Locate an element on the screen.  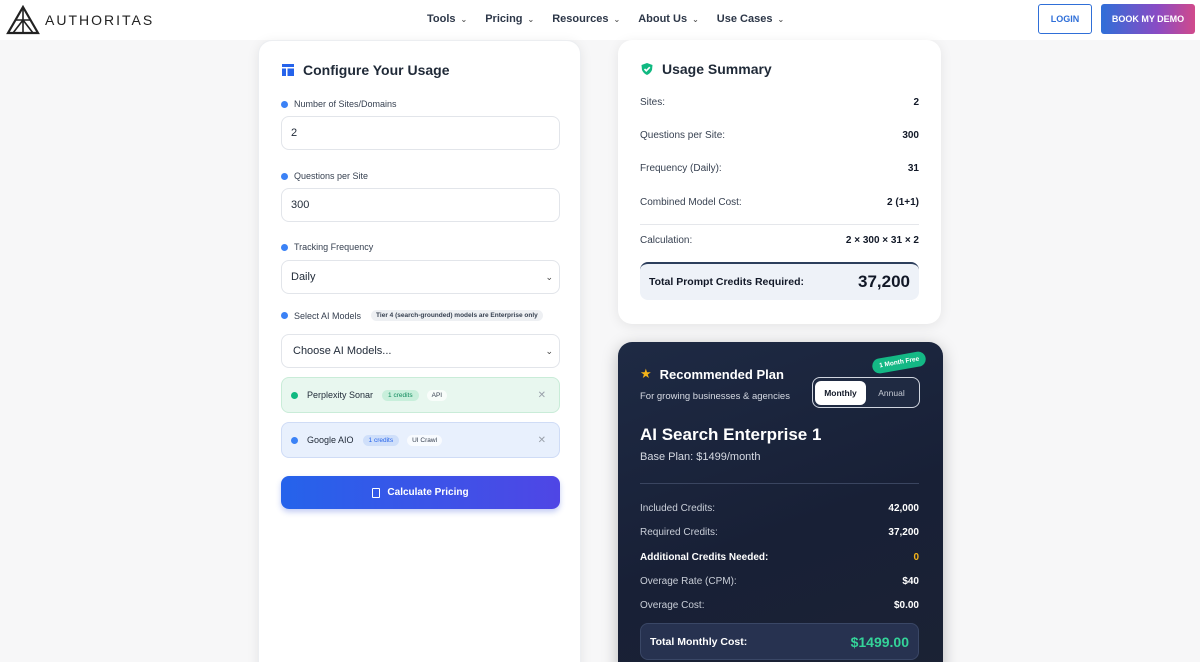
row-label: Calculation: is located at coordinates (666, 240).